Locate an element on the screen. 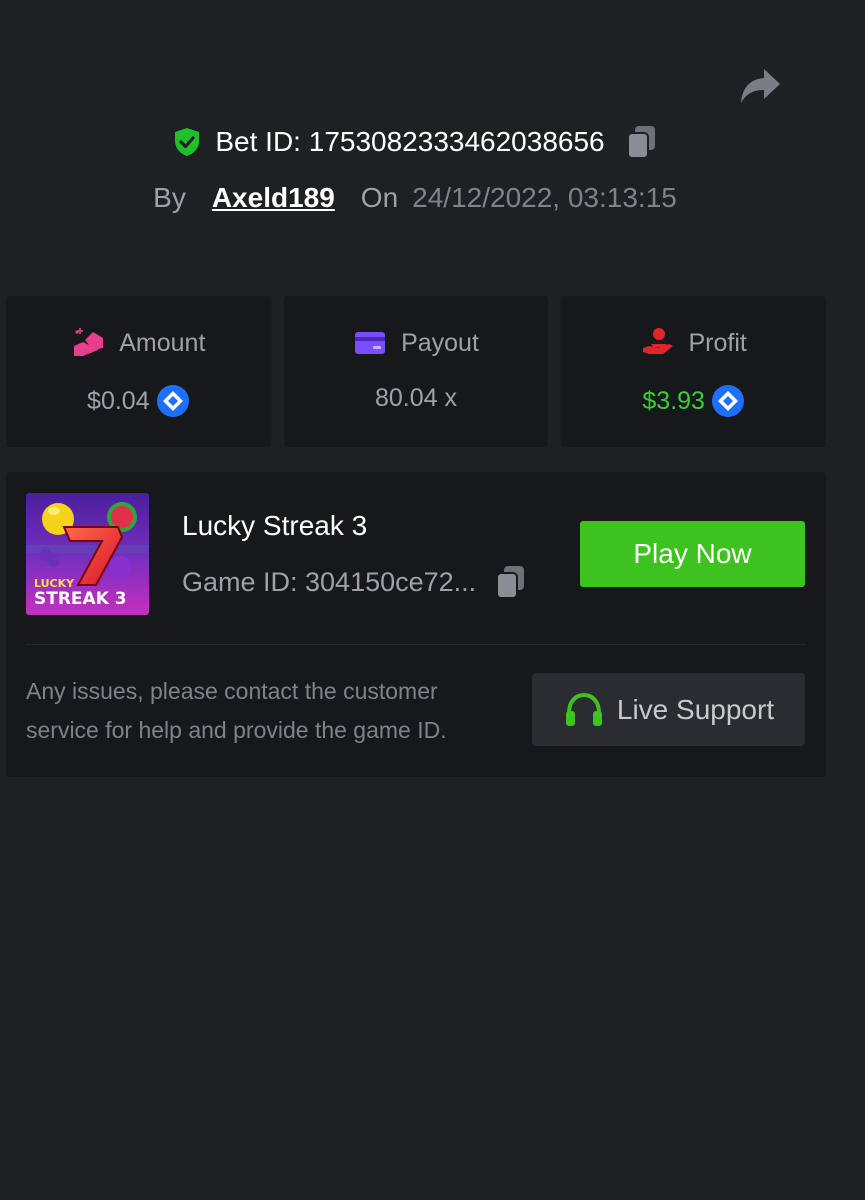 This screenshot has width=865, height=1200. stat-profit-value: $3.93 is located at coordinates (673, 400).